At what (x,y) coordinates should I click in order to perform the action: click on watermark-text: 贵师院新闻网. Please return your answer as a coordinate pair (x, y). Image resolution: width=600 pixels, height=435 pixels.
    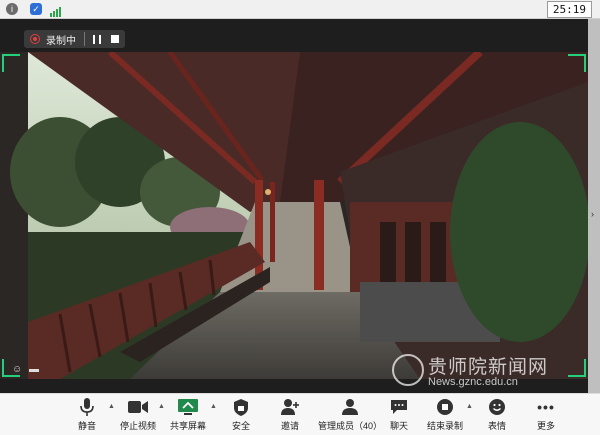
    Looking at the image, I should click on (488, 367).